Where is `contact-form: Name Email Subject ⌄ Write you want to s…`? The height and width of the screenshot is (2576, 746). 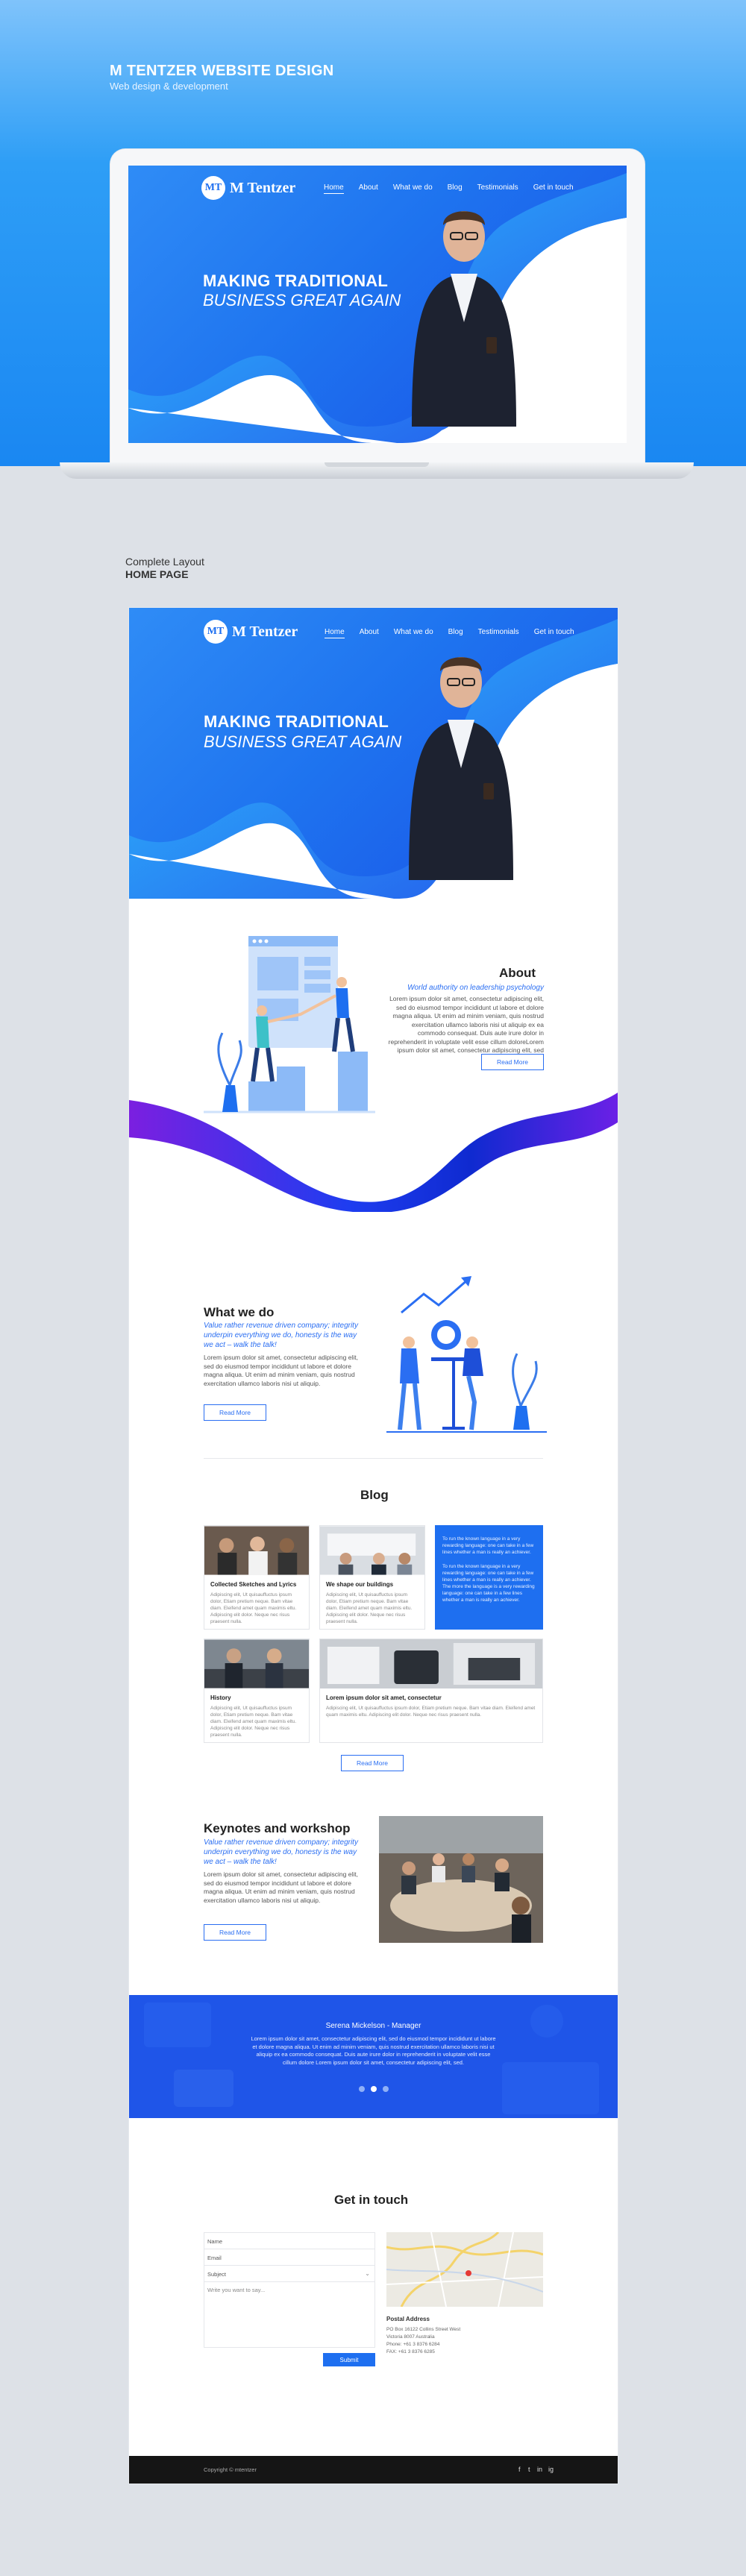 contact-form: Name Email Subject ⌄ Write you want to s… is located at coordinates (289, 2290).